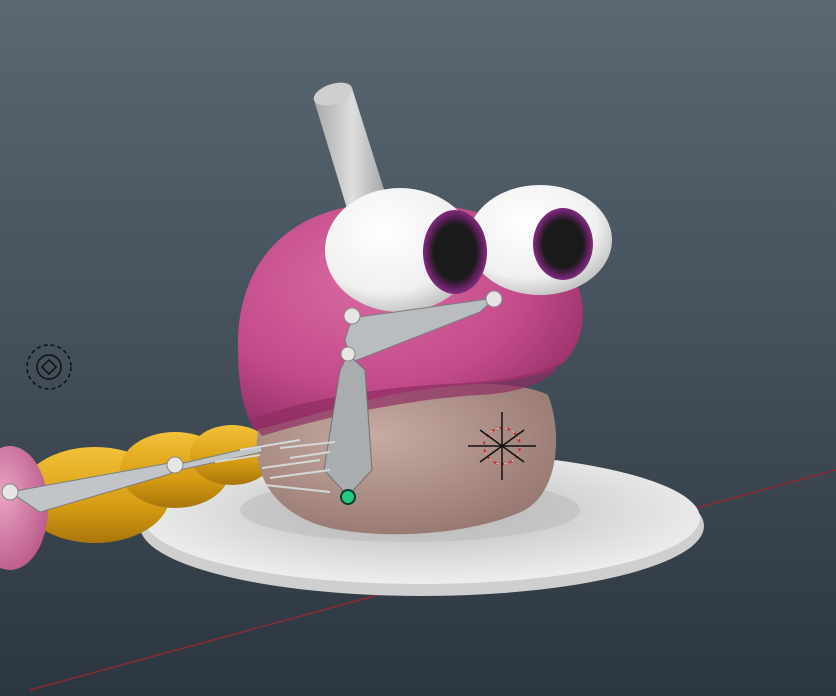 The width and height of the screenshot is (836, 696). I want to click on joint-spine-root, so click(348, 354).